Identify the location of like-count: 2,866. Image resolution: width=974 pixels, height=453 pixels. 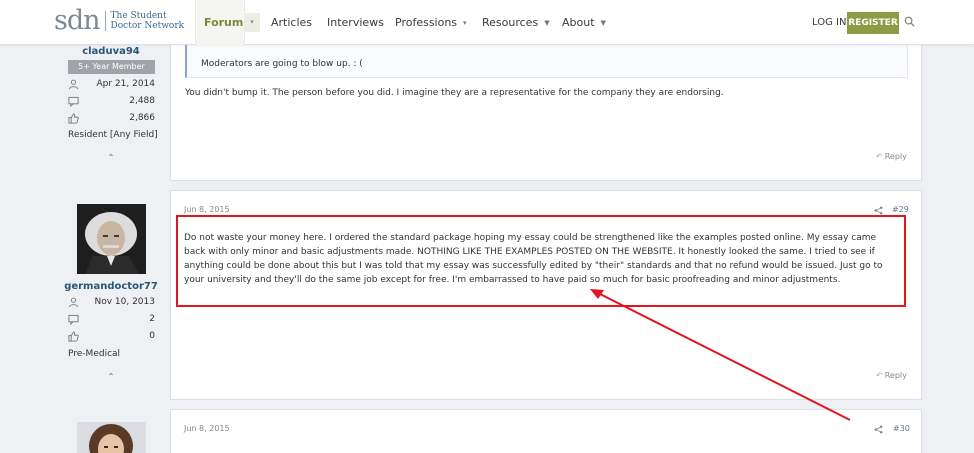
(142, 118).